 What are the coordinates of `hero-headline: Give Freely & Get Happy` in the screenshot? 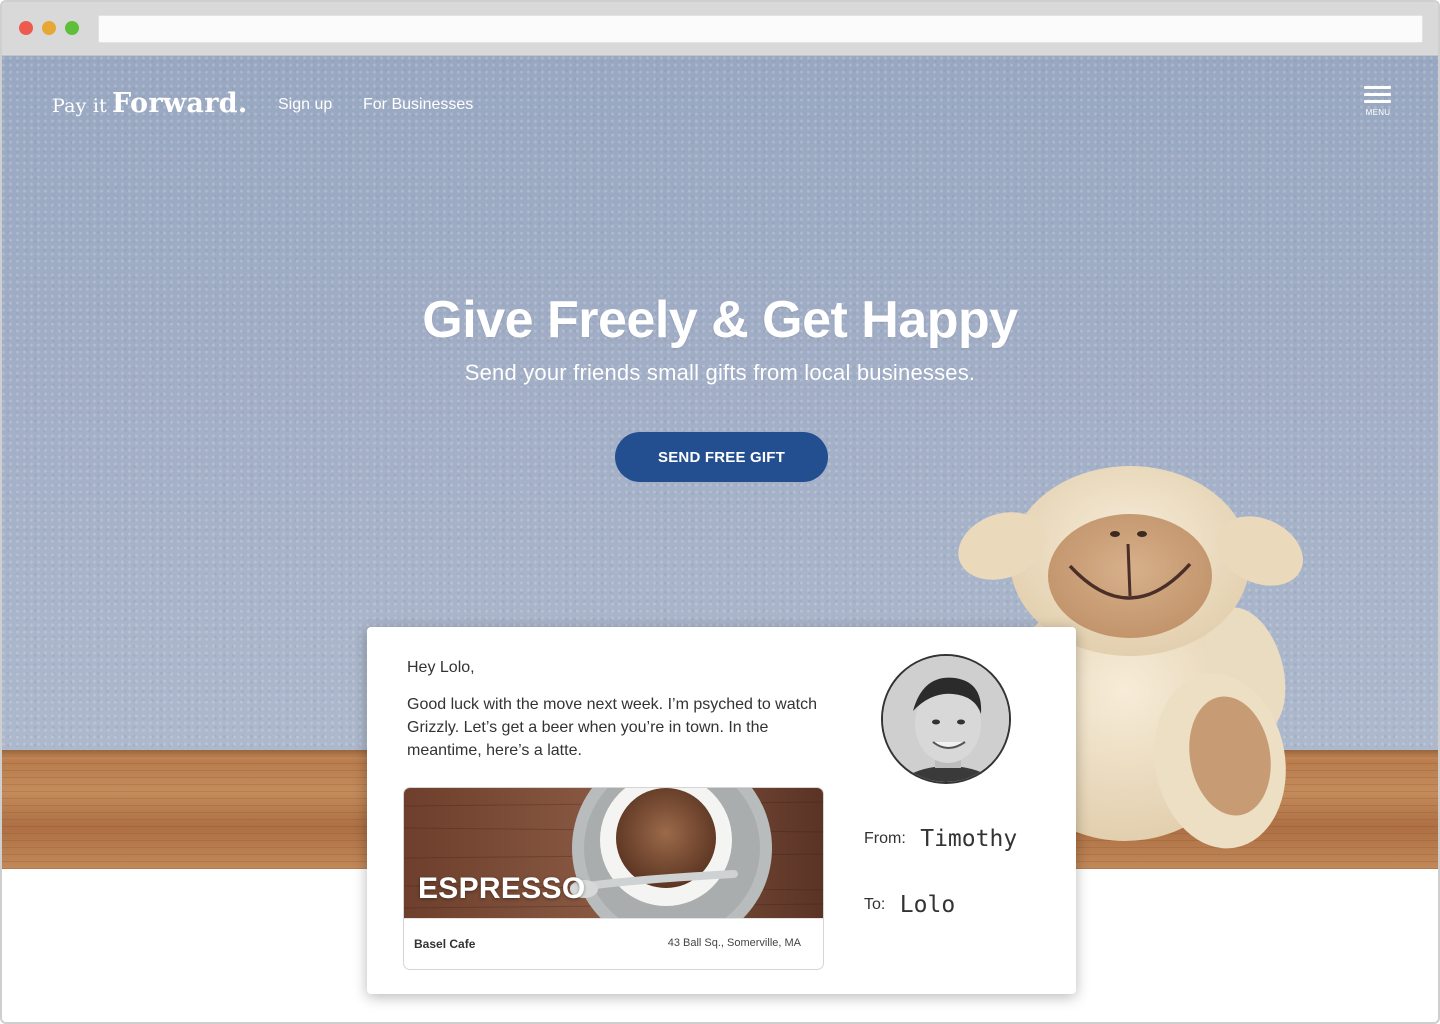 It's located at (720, 320).